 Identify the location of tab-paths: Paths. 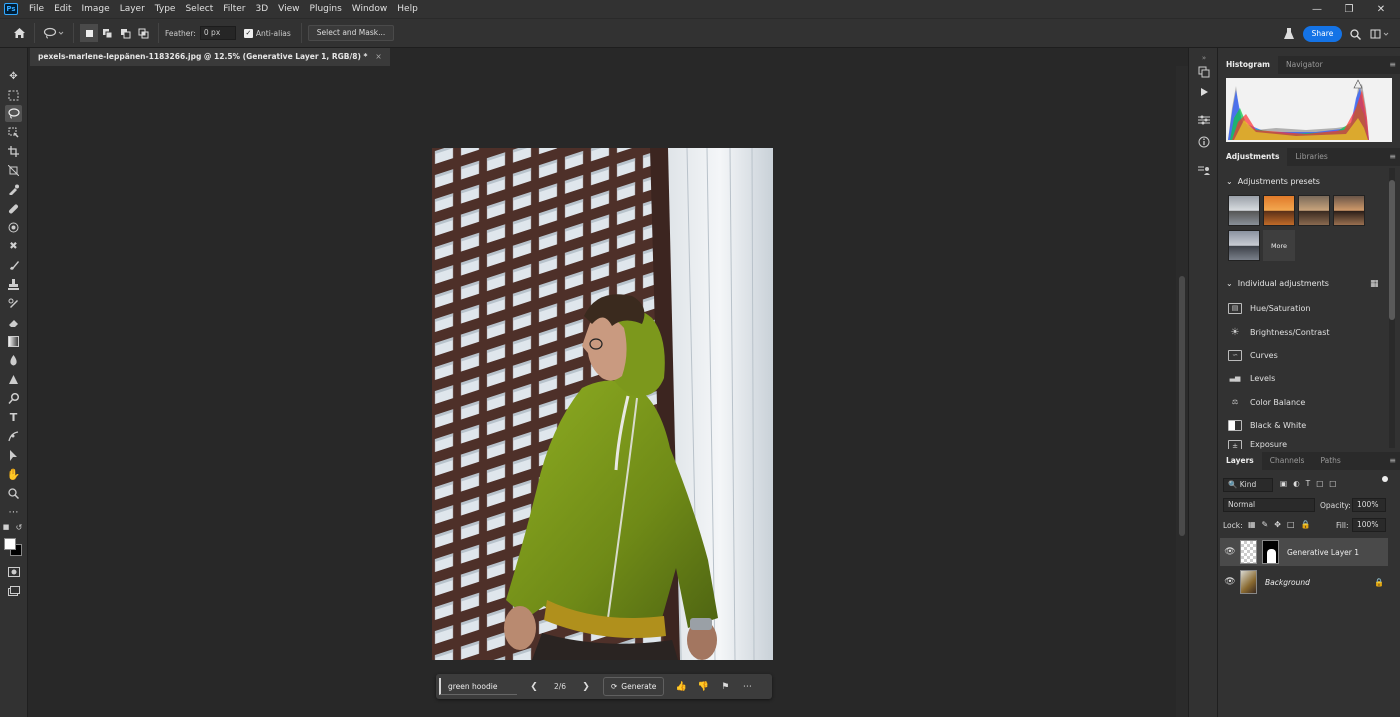
(1330, 461).